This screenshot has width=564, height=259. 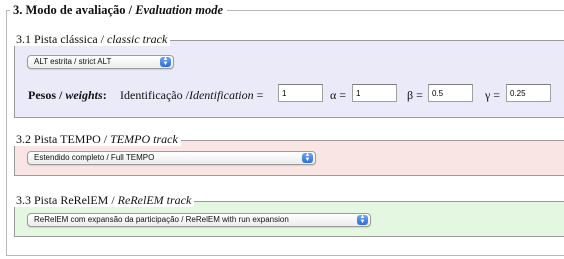 What do you see at coordinates (47, 95) in the screenshot?
I see `weights-label-pt: Pesos /` at bounding box center [47, 95].